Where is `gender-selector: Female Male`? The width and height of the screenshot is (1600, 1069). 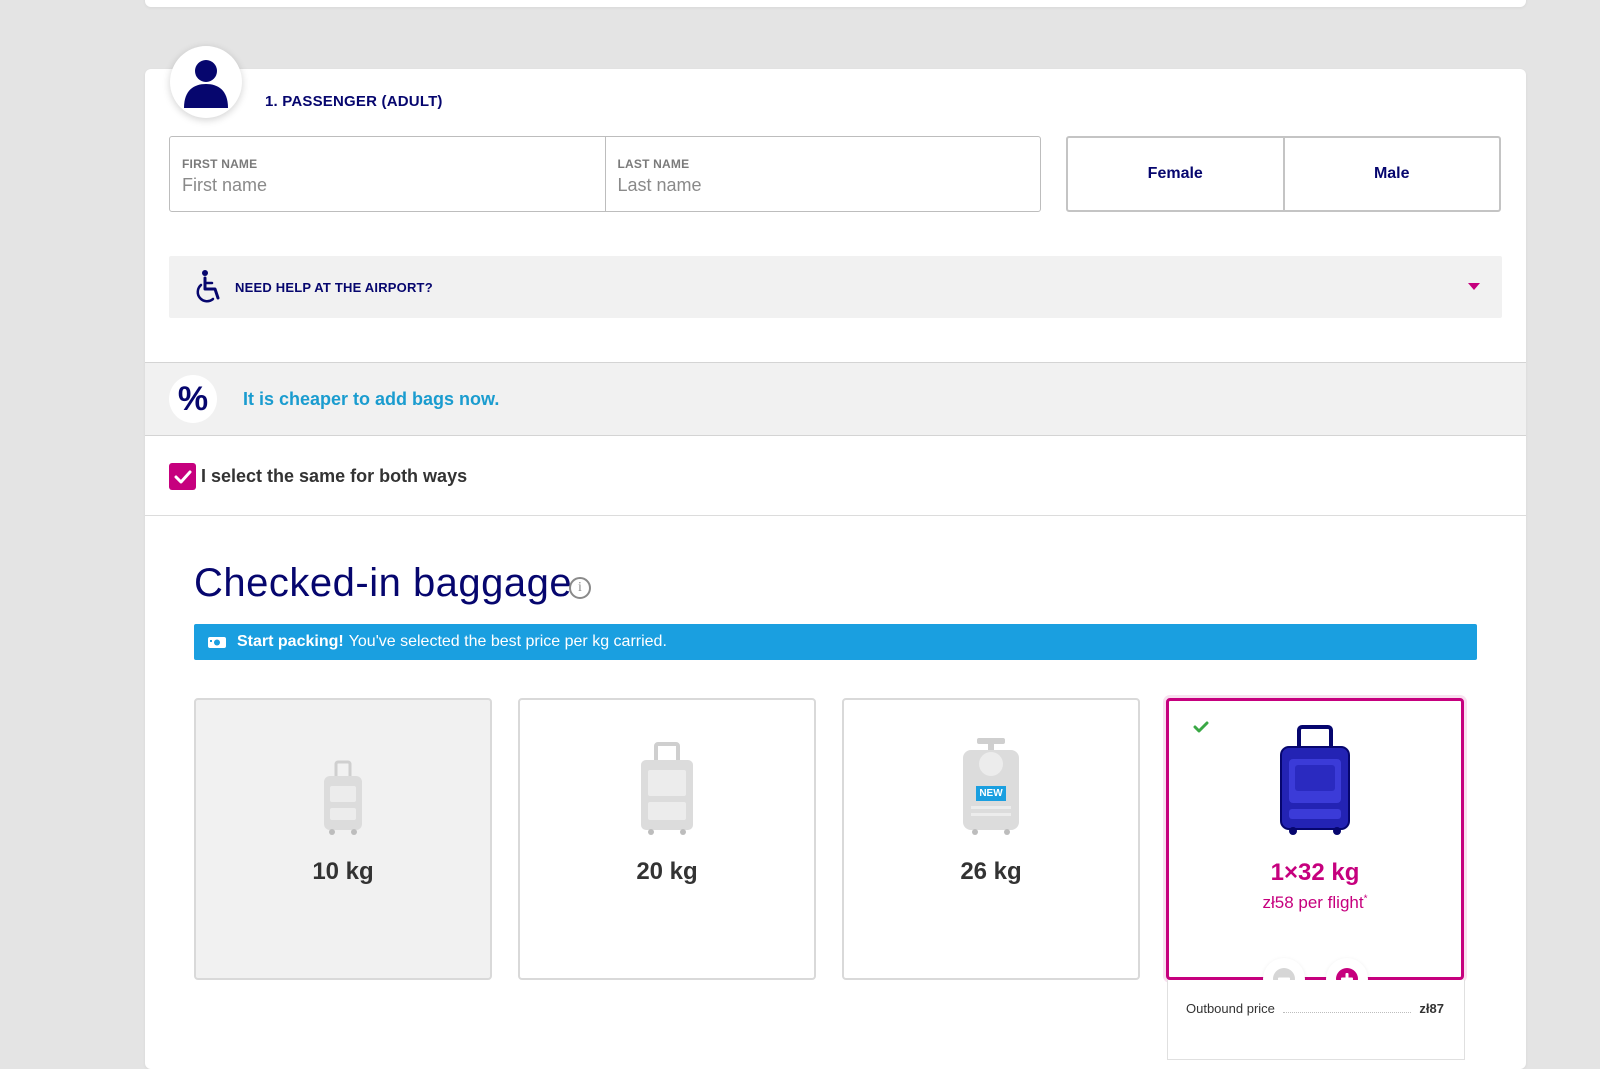 gender-selector: Female Male is located at coordinates (1283, 174).